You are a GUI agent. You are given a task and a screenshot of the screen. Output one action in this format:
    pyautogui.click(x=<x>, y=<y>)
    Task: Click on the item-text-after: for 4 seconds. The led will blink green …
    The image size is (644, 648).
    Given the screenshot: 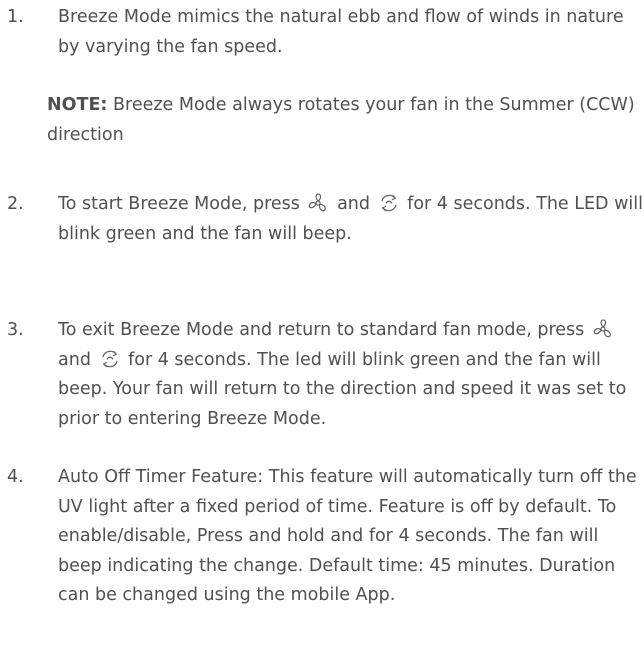 What is the action you would take?
    pyautogui.click(x=342, y=389)
    